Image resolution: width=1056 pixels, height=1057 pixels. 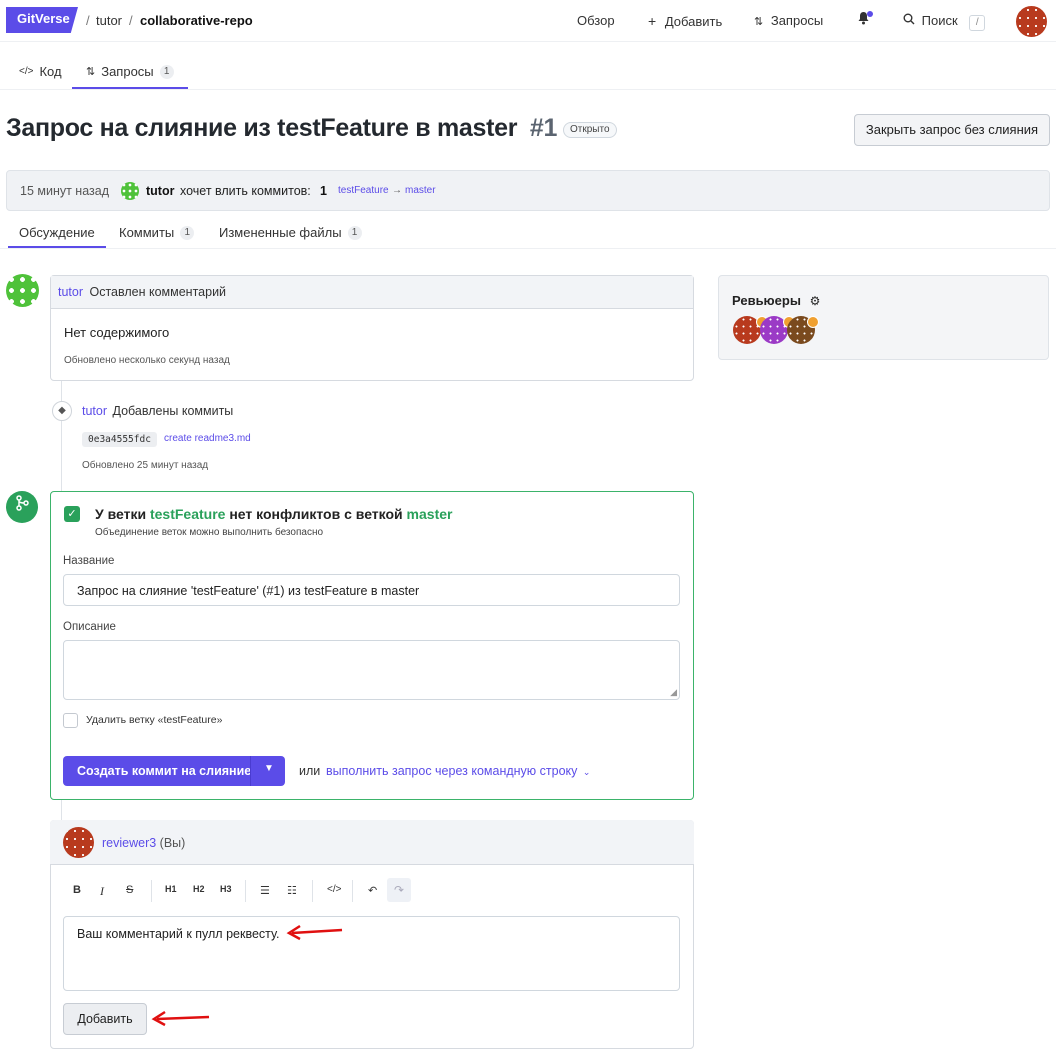 What do you see at coordinates (420, 190) in the screenshot?
I see `branch-to: master` at bounding box center [420, 190].